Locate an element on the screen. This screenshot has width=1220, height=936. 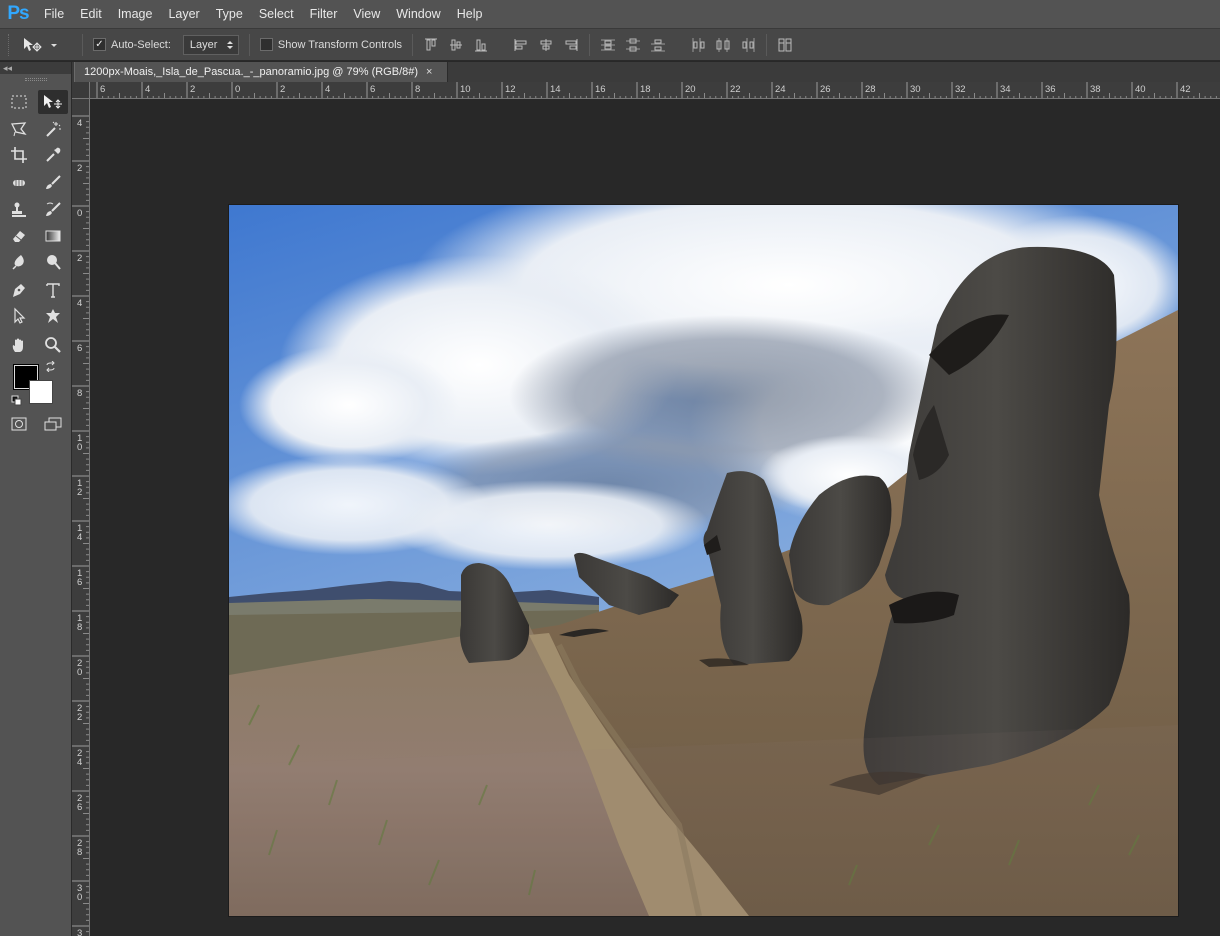
distribute-bottom-icon is located at coordinates (658, 45).